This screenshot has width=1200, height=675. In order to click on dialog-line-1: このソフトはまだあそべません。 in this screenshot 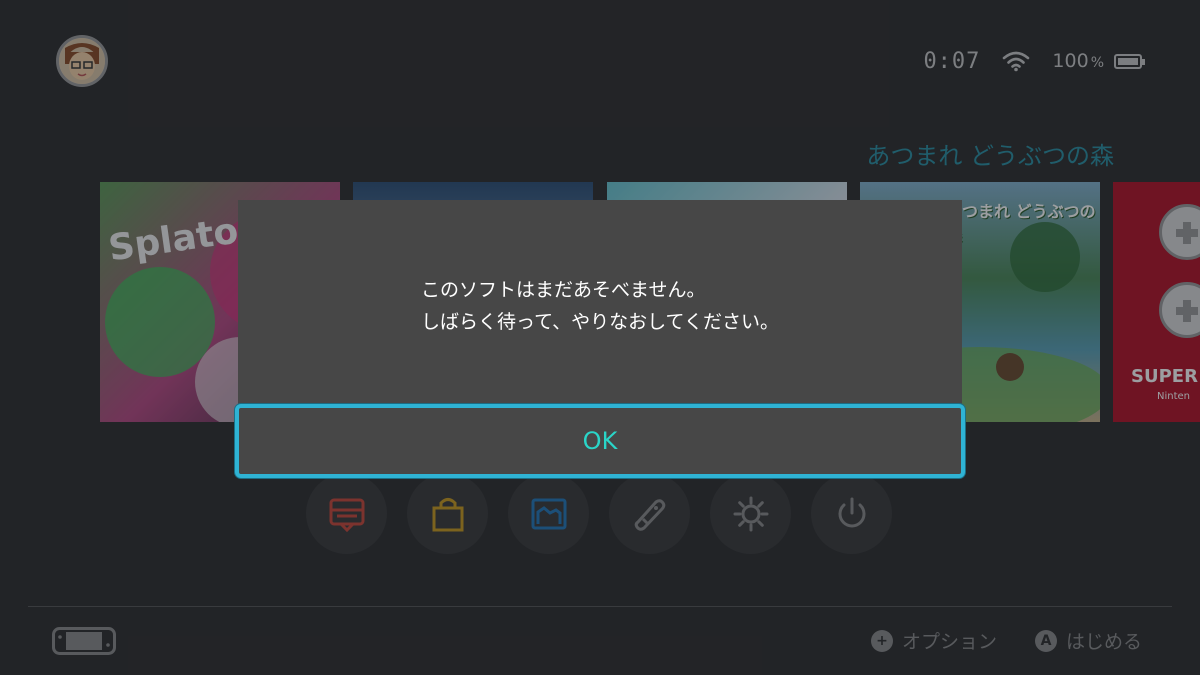, I will do `click(563, 290)`.